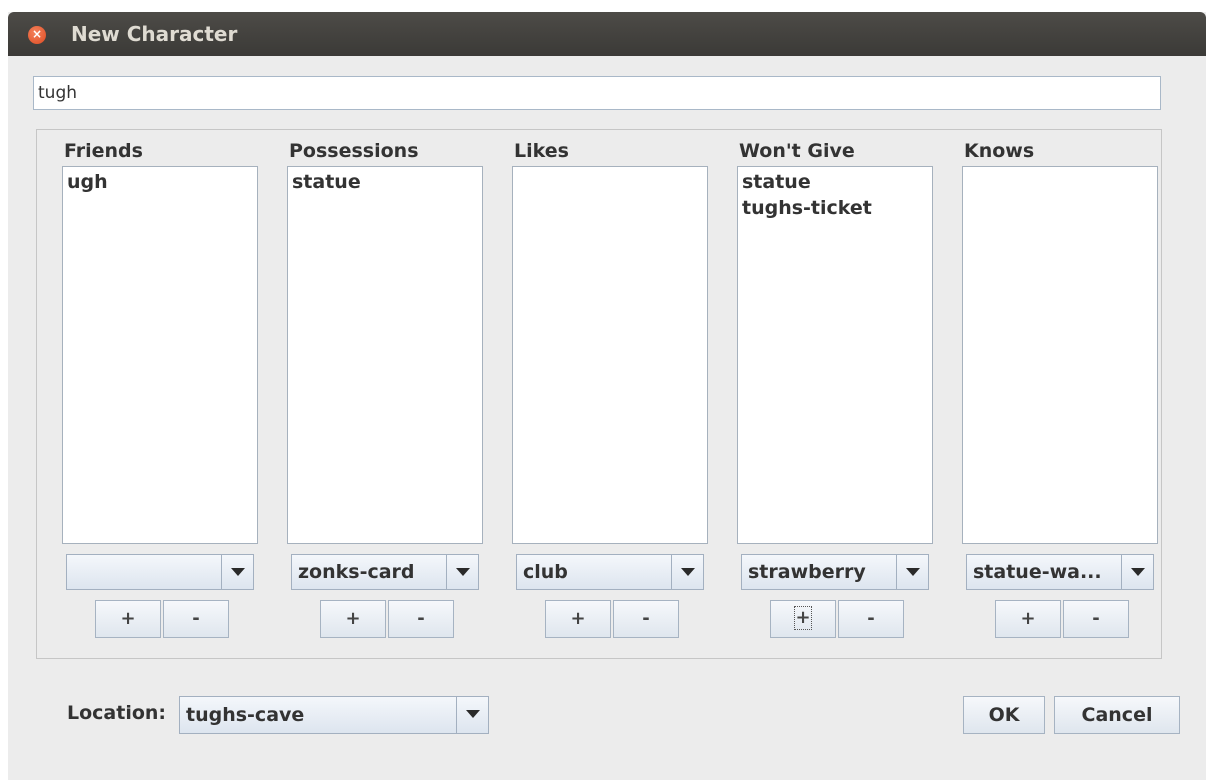 The width and height of the screenshot is (1206, 780). Describe the element at coordinates (1062, 620) in the screenshot. I see `knows-buttons: + -` at that location.